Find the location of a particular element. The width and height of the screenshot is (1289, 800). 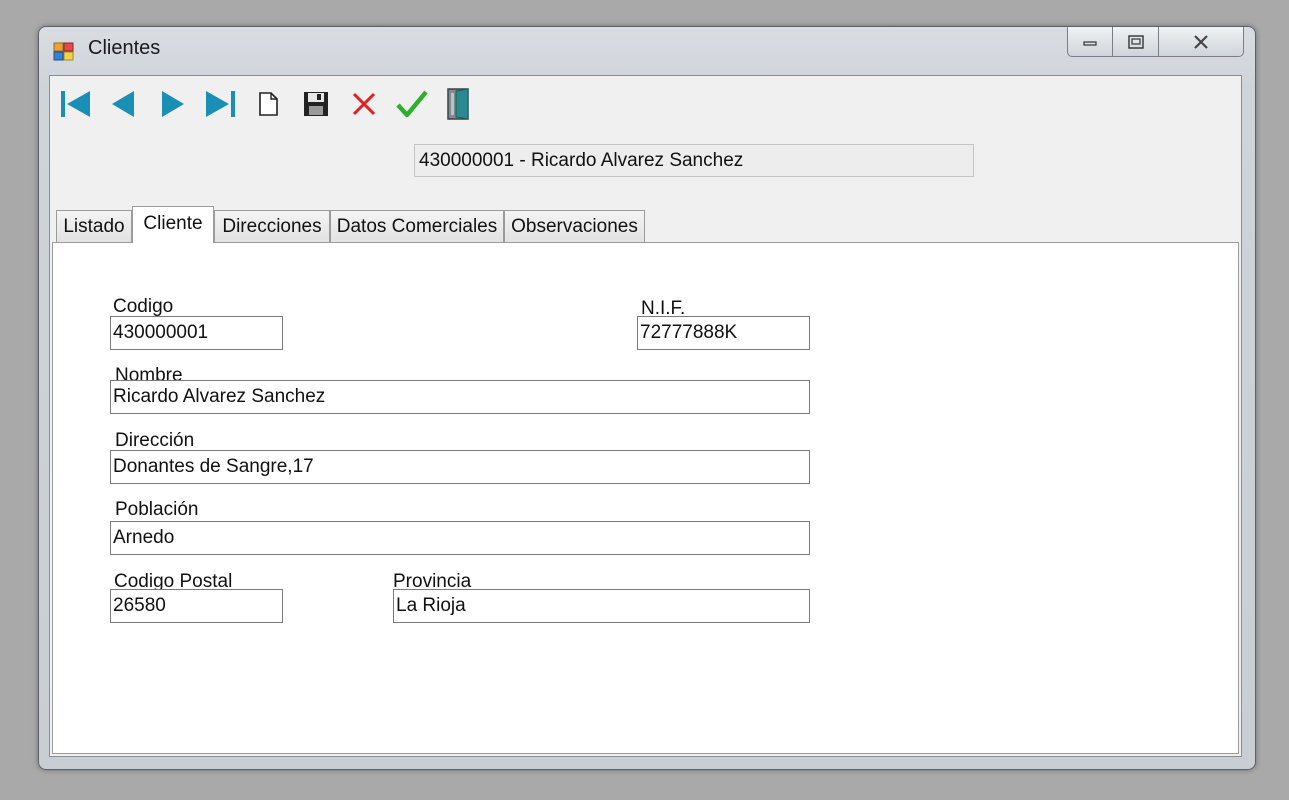

tab-observaciones: Observaciones is located at coordinates (574, 226).